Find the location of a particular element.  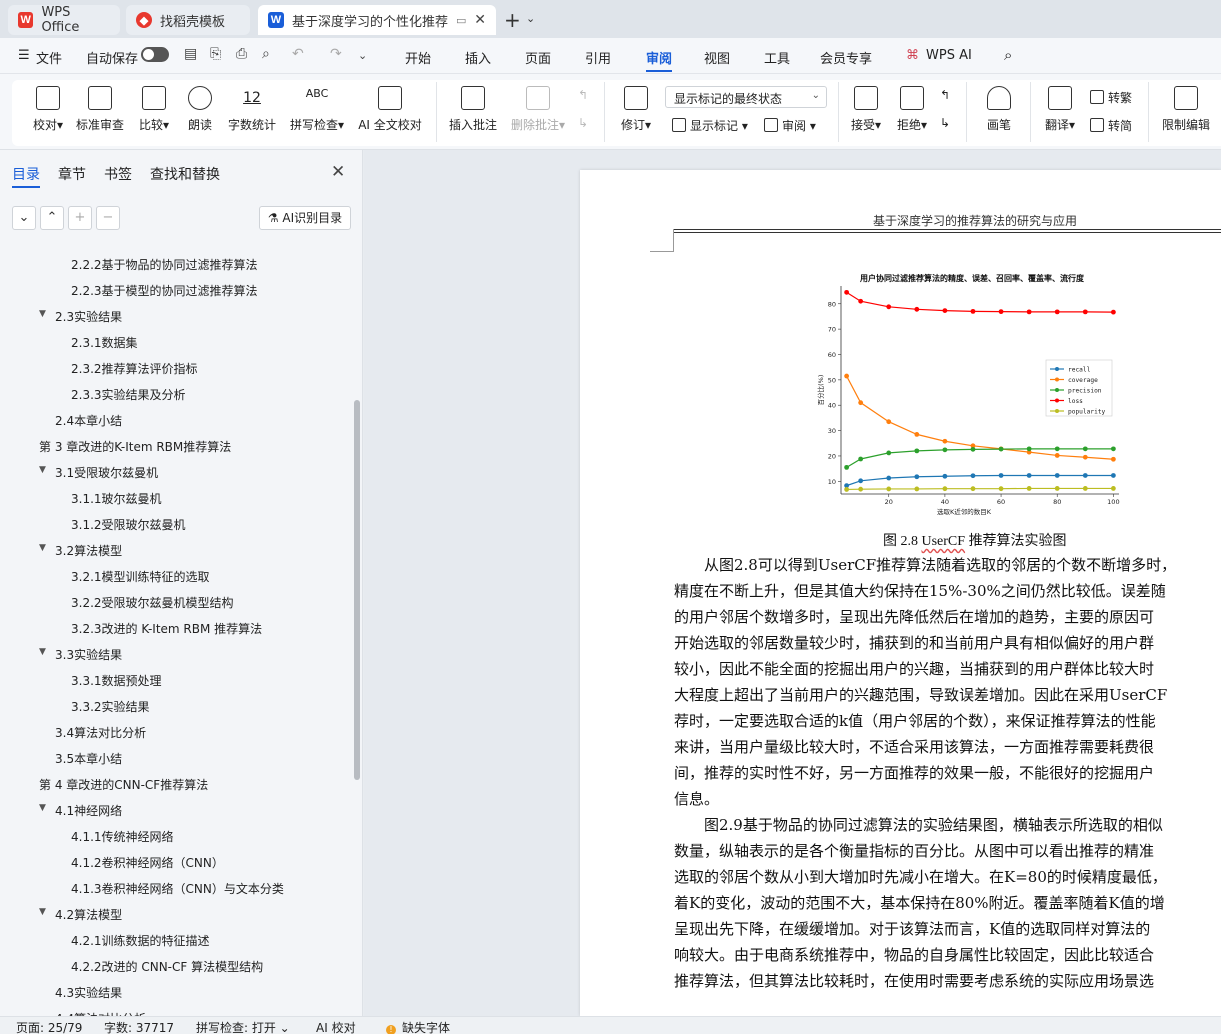

export-icon: ⎘ is located at coordinates (215, 54).